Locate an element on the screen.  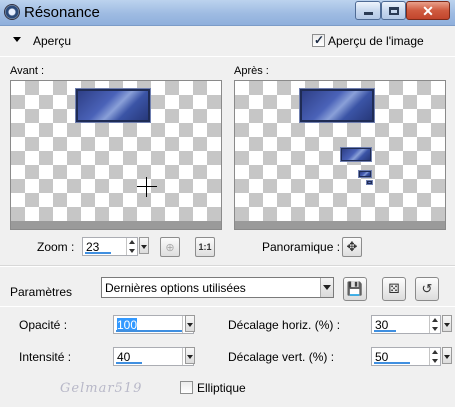
zoom-actual-size-button: 1:1 is located at coordinates (205, 247).